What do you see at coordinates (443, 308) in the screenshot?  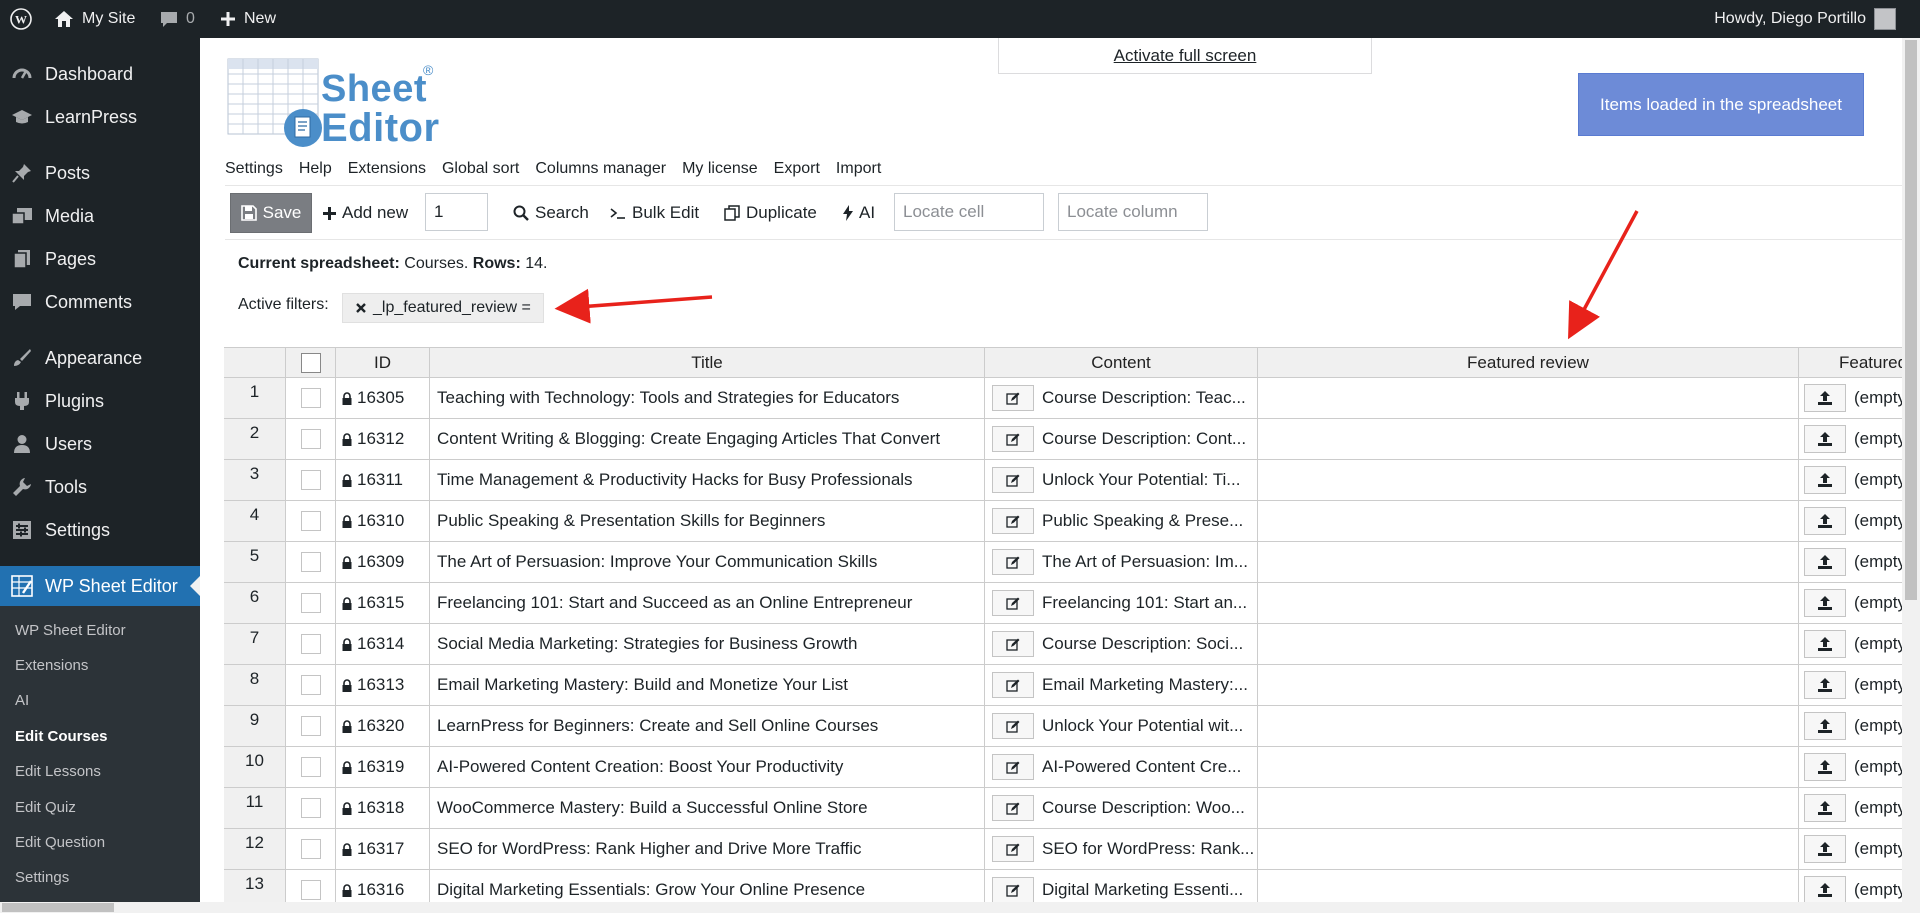 I see `filter-chip: _lp_featured_review =` at bounding box center [443, 308].